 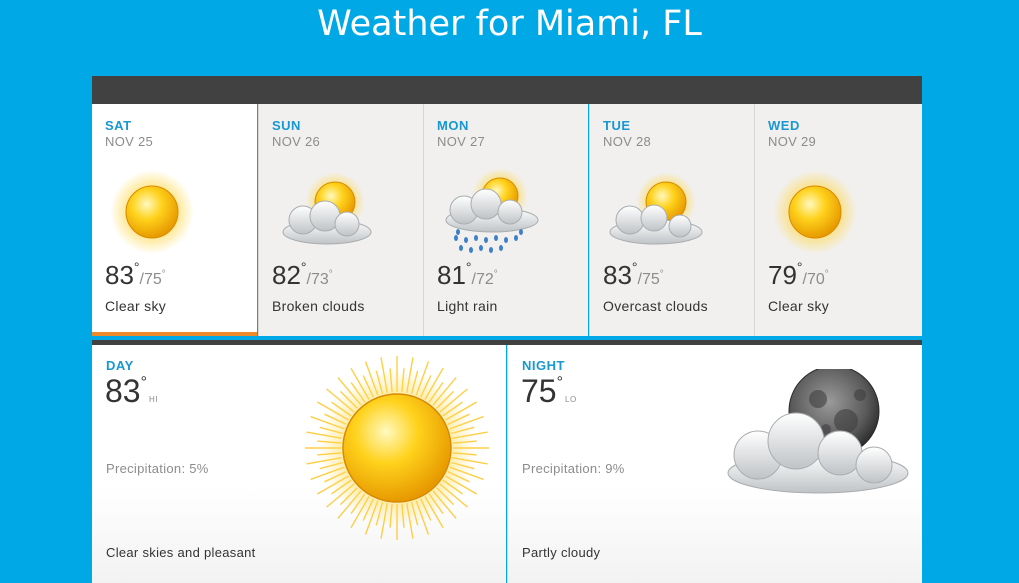 What do you see at coordinates (492, 210) in the screenshot?
I see `sun-cloud-rain-icon` at bounding box center [492, 210].